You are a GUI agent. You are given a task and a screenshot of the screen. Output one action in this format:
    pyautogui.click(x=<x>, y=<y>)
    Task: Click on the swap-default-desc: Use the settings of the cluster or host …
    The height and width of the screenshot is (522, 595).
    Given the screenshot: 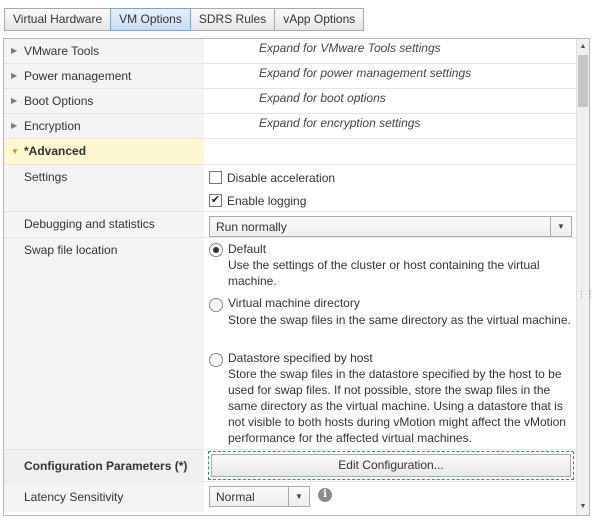 What is the action you would take?
    pyautogui.click(x=384, y=273)
    